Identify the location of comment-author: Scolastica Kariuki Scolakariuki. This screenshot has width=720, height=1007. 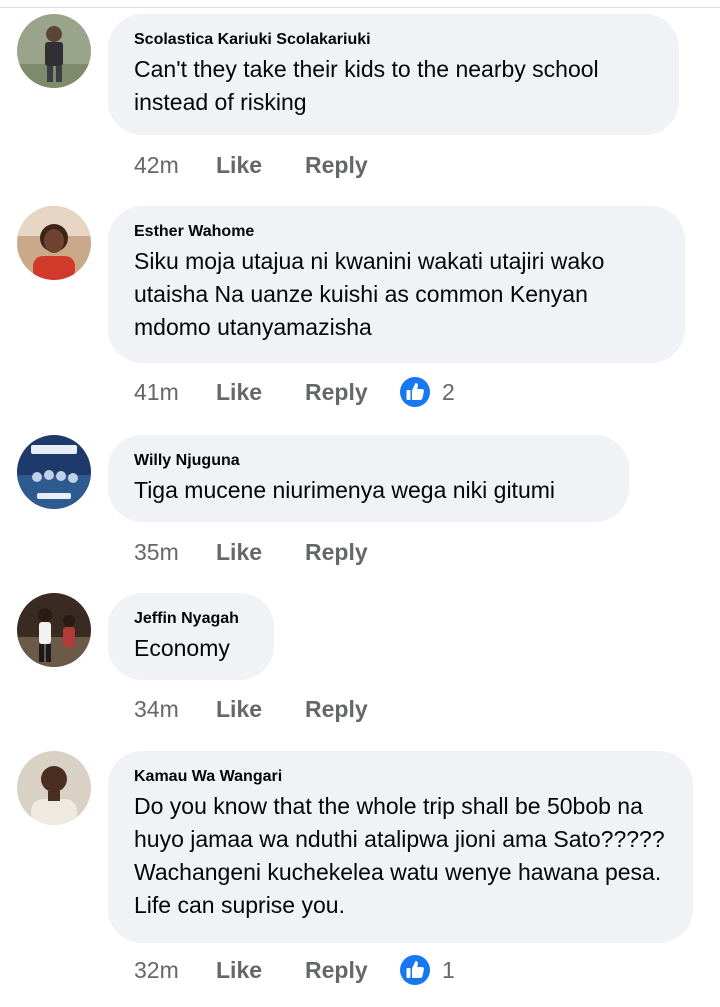
(392, 40).